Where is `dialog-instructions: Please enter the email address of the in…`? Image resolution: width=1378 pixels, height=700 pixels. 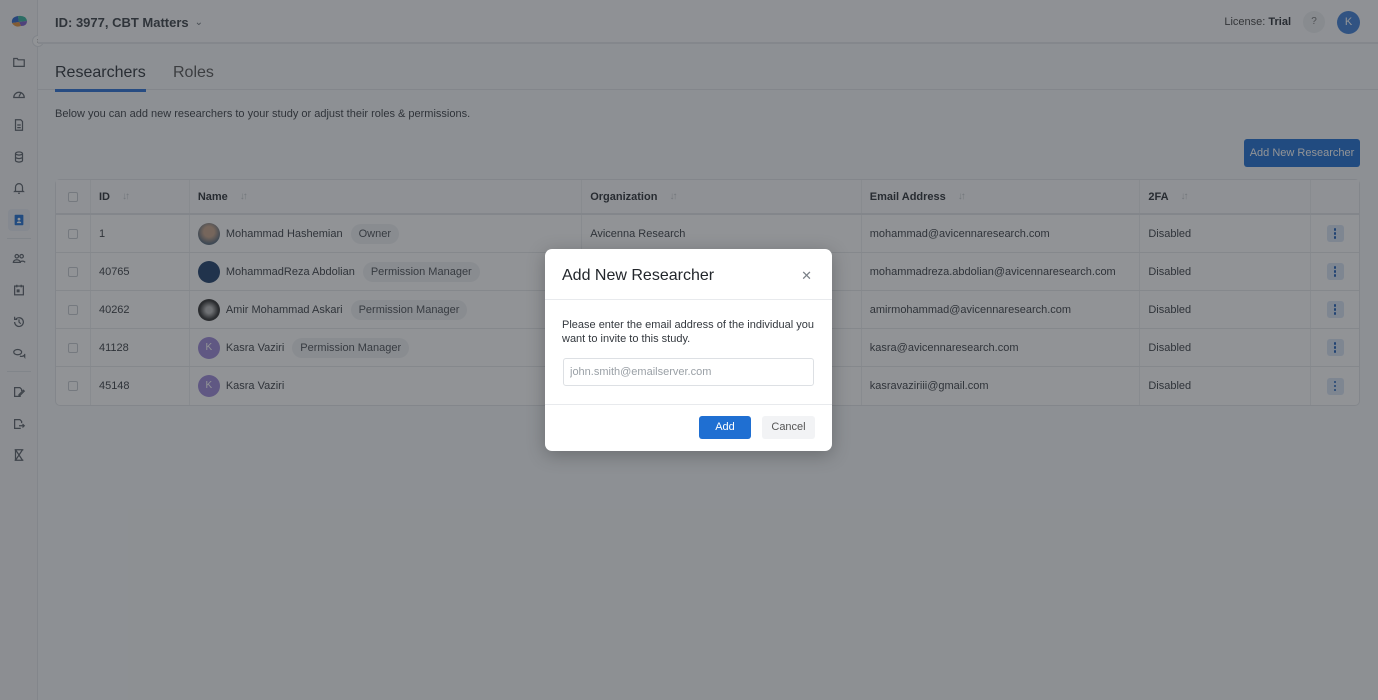
dialog-instructions: Please enter the email address of the in… is located at coordinates (688, 332).